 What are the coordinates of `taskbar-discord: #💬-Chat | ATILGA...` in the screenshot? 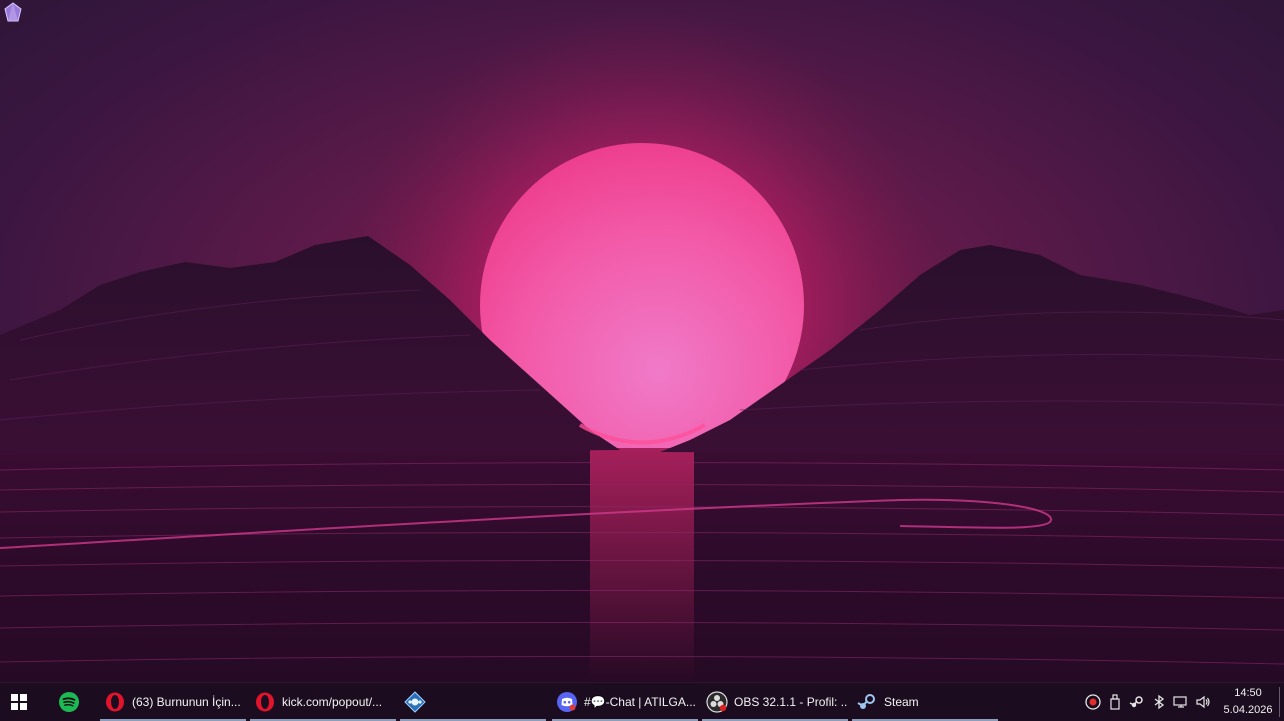 It's located at (625, 702).